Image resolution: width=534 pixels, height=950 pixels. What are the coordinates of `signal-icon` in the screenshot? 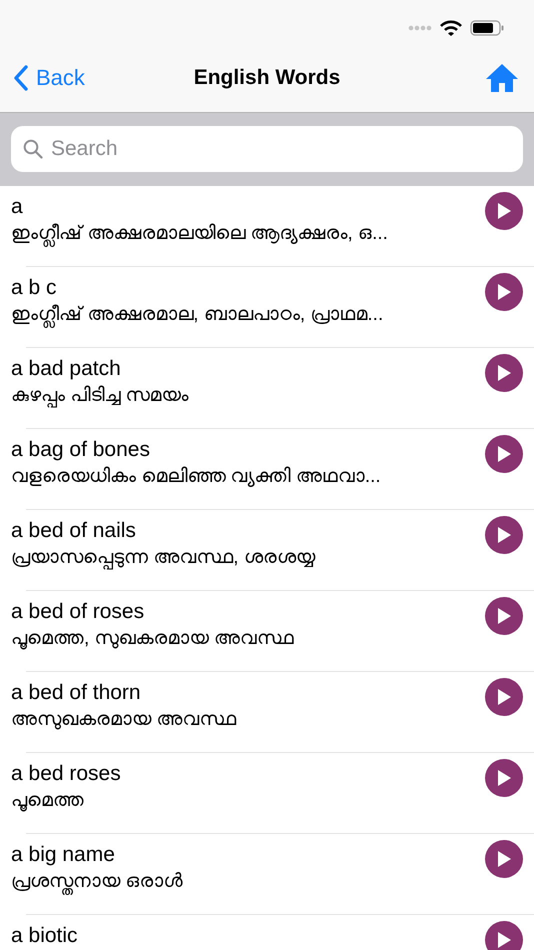 It's located at (420, 28).